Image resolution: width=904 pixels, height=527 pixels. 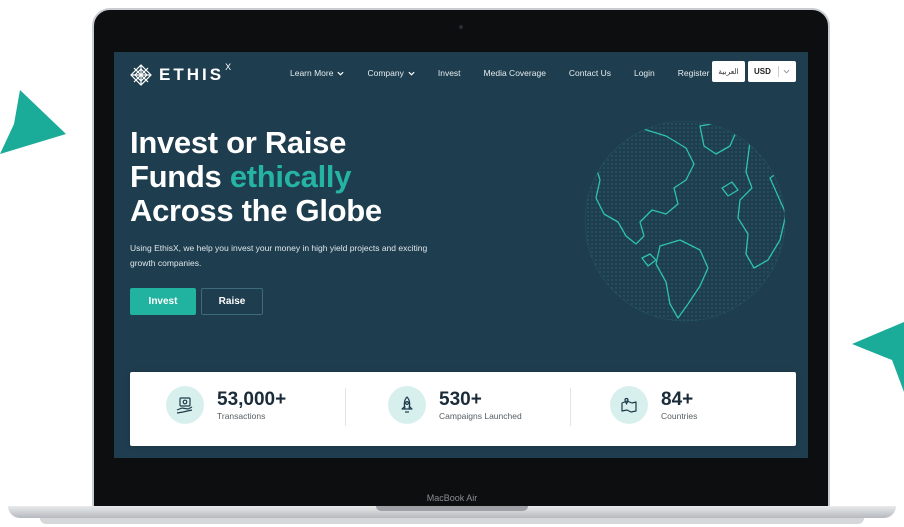 What do you see at coordinates (232, 301) in the screenshot?
I see `raise-button: Raise` at bounding box center [232, 301].